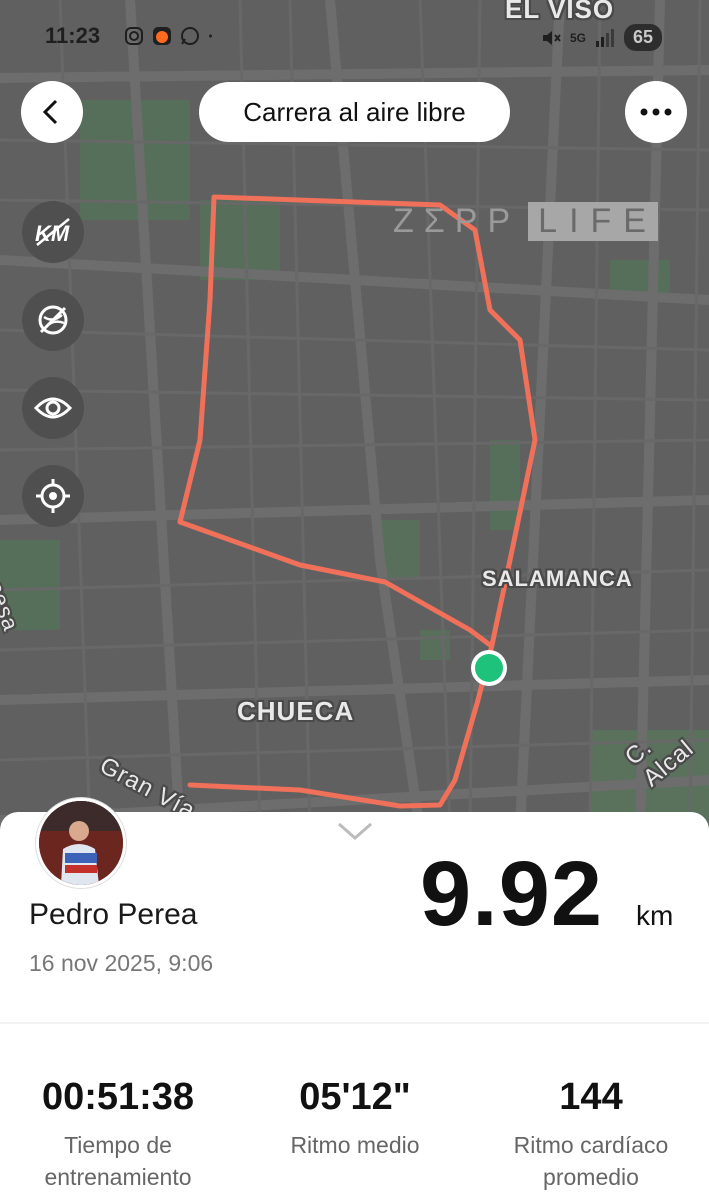  Describe the element at coordinates (593, 221) in the screenshot. I see `watermark-suffix: LIFE` at that location.